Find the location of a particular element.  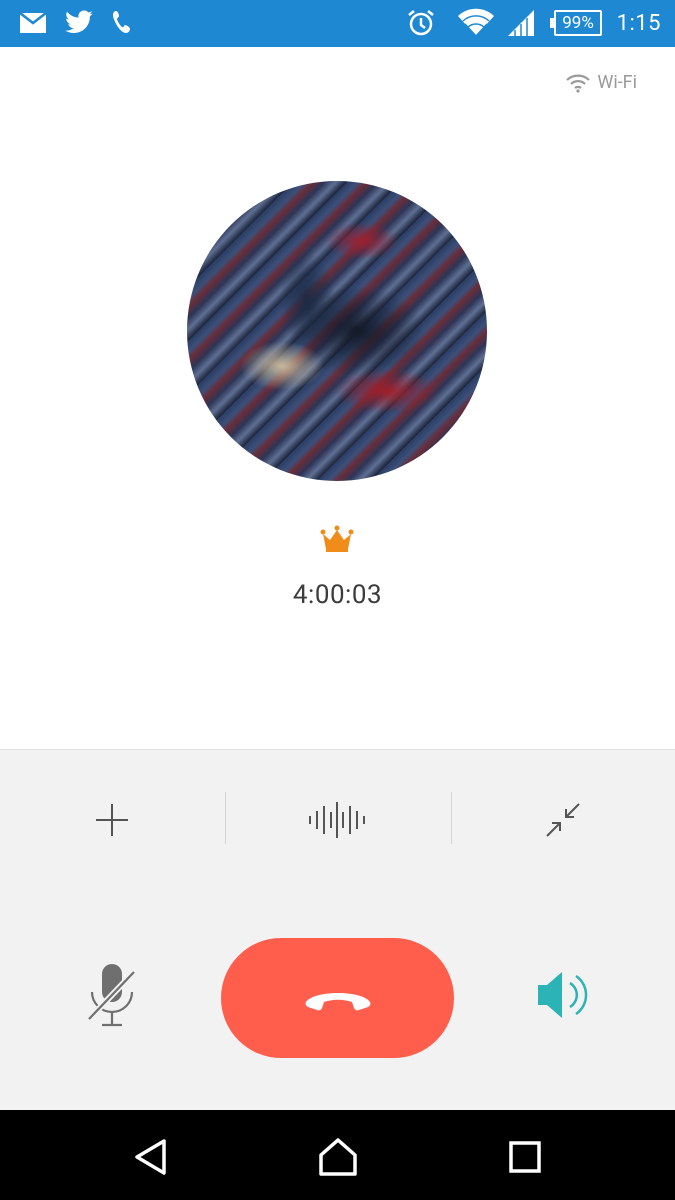

battery-level: 99% is located at coordinates (578, 23).